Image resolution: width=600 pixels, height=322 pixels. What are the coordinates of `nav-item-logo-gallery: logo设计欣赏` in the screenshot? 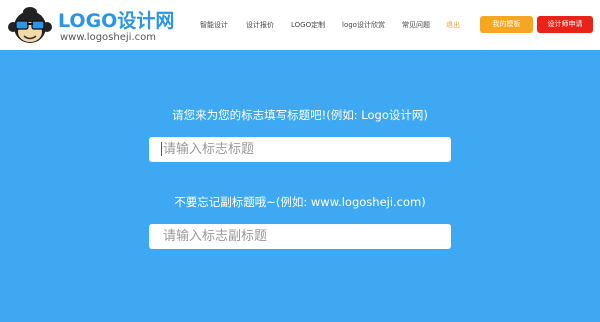 It's located at (363, 25).